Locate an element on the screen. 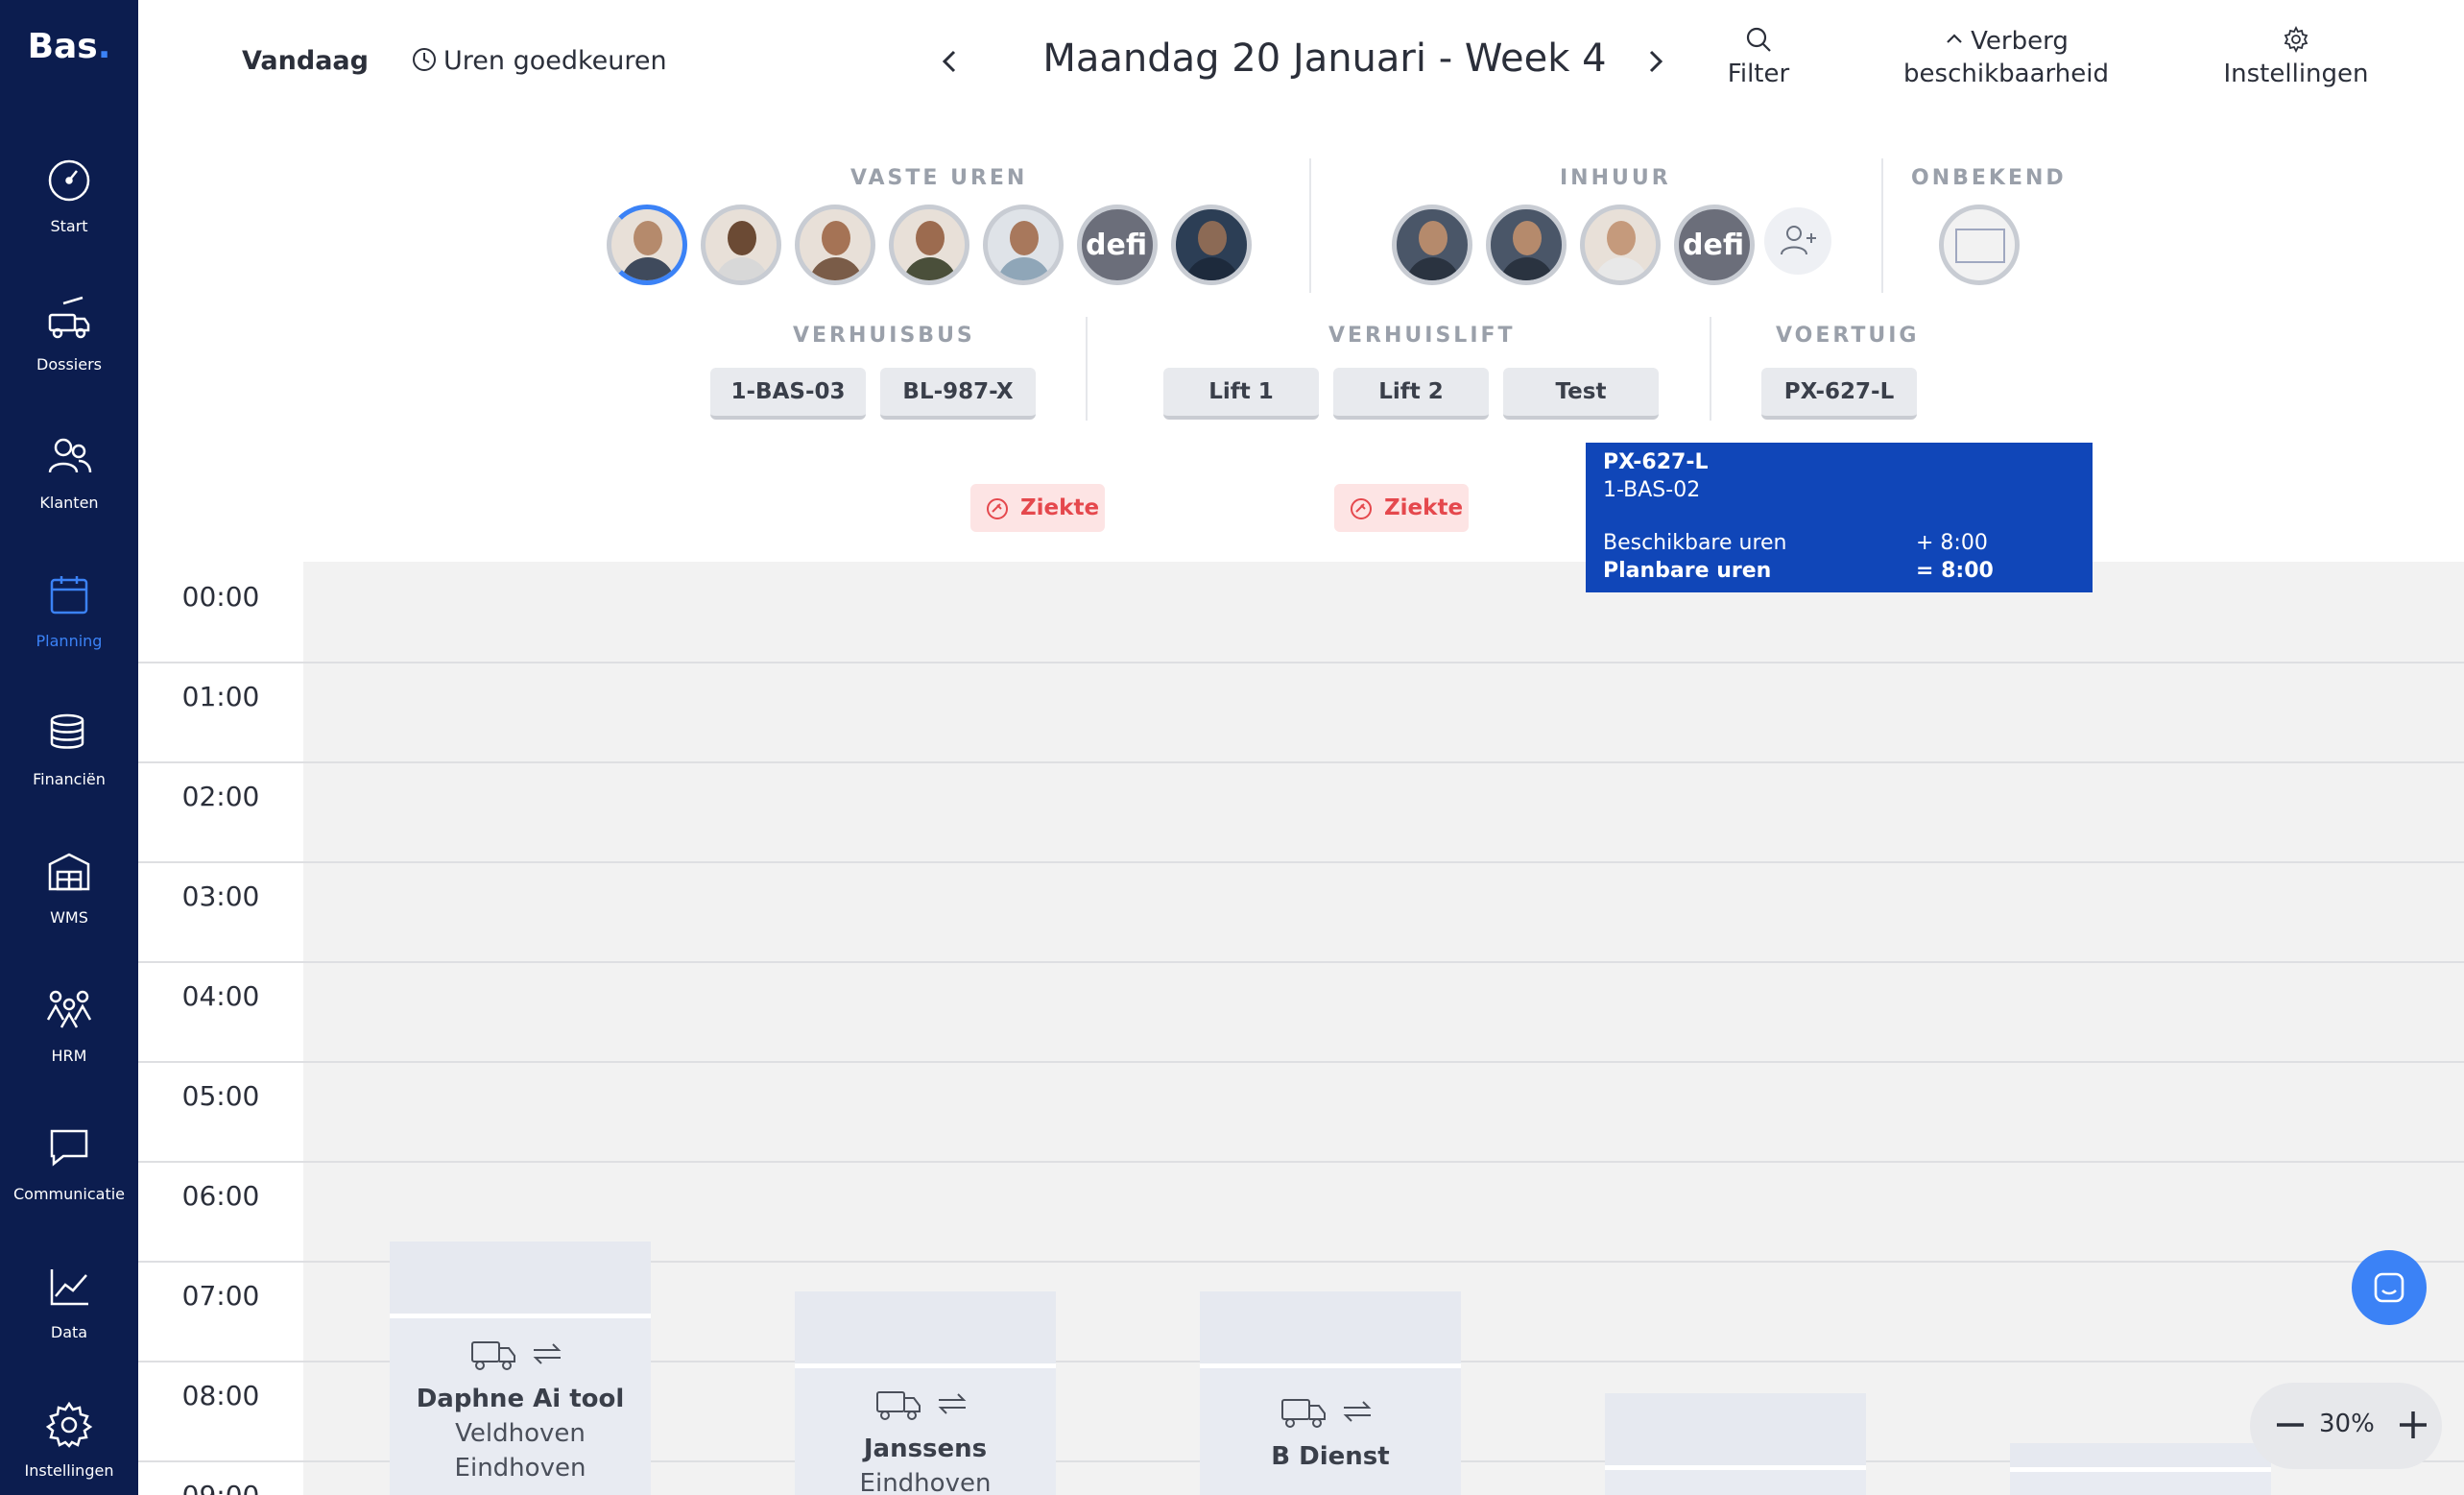 The image size is (2464, 1495). coins-icon is located at coordinates (67, 731).